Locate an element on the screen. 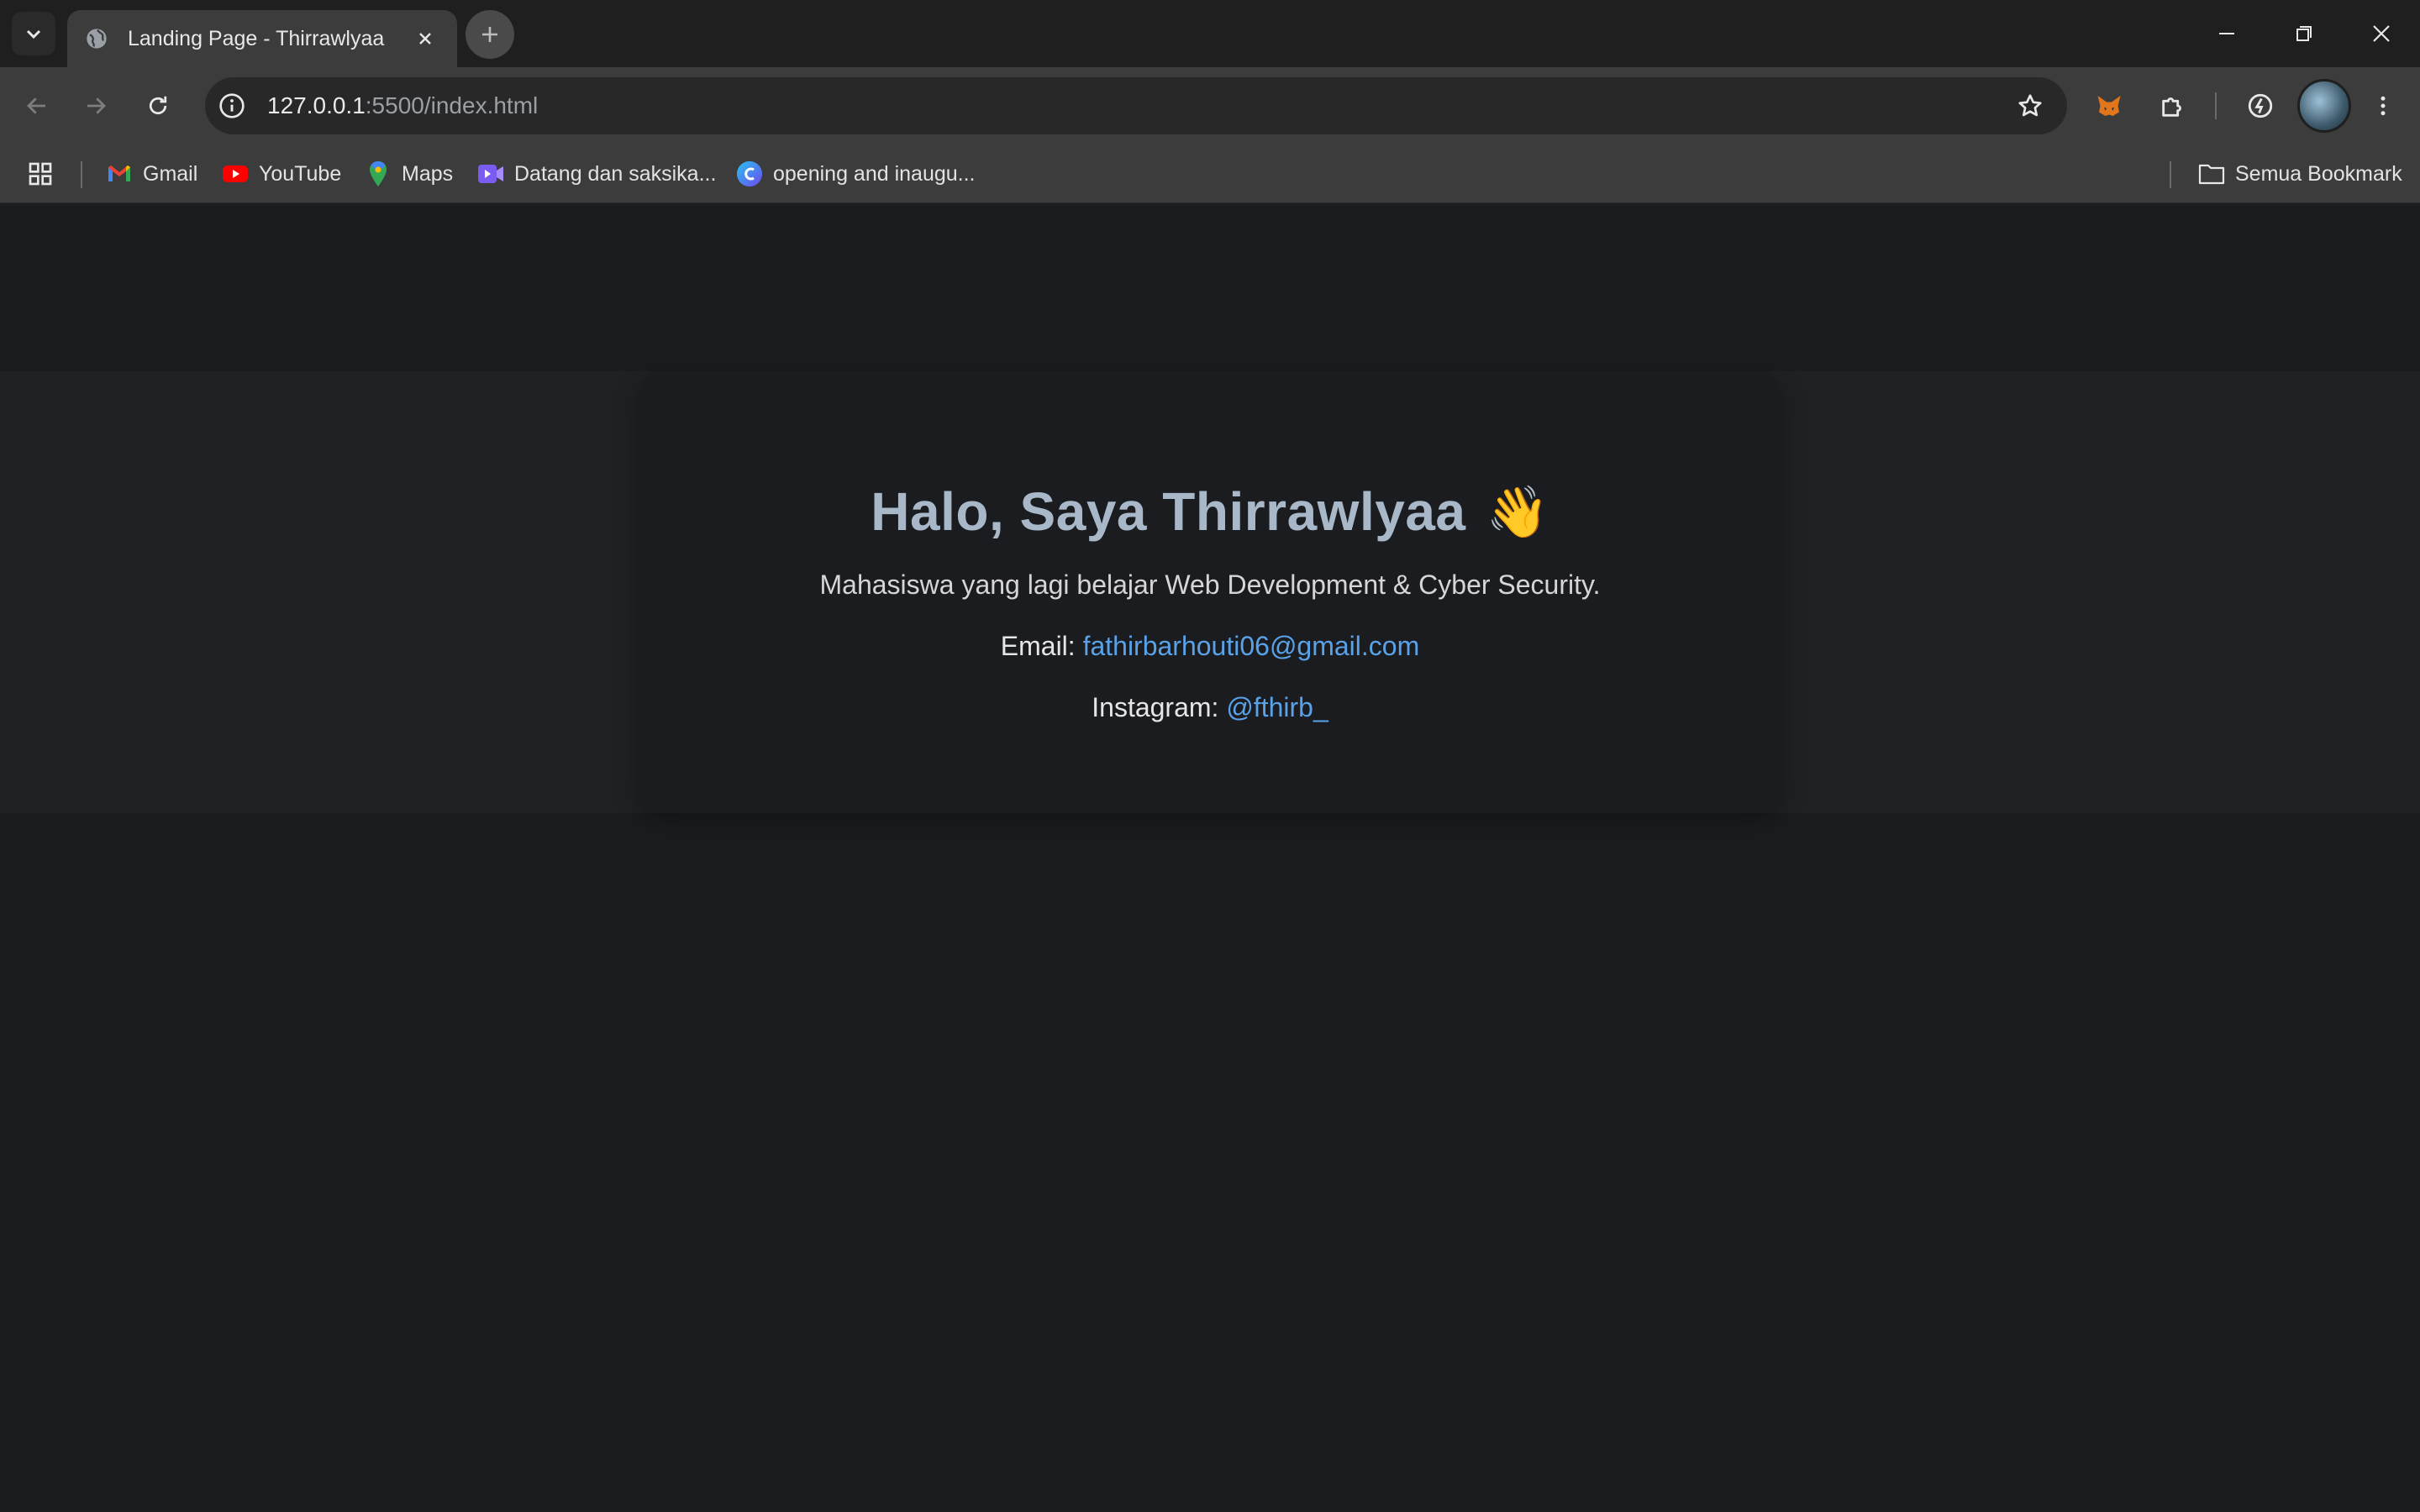  forward-button is located at coordinates (96, 106).